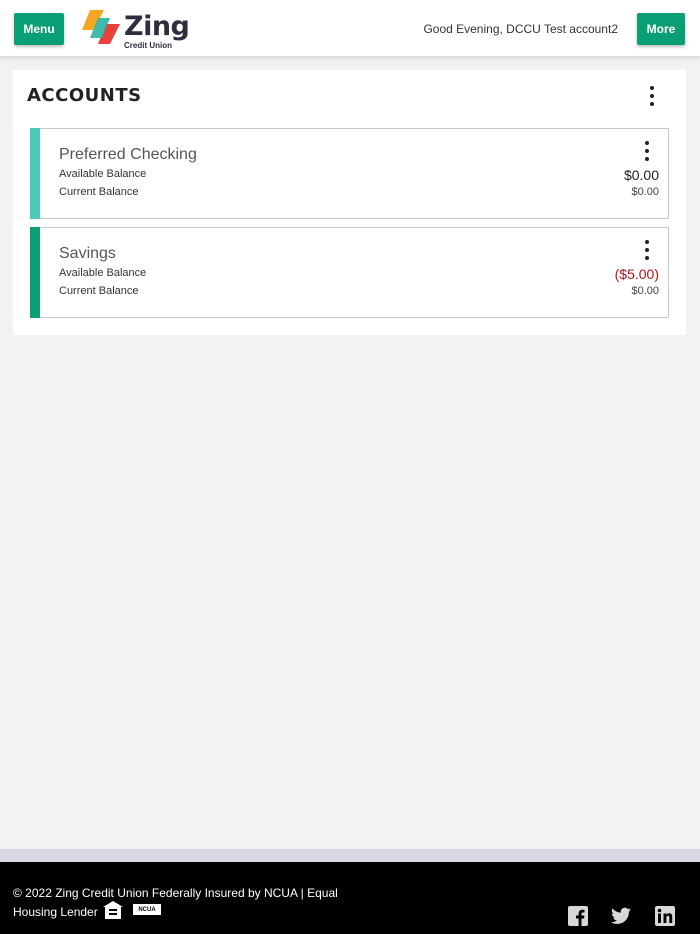 The height and width of the screenshot is (934, 700). Describe the element at coordinates (665, 916) in the screenshot. I see `linkedin-icon` at that location.